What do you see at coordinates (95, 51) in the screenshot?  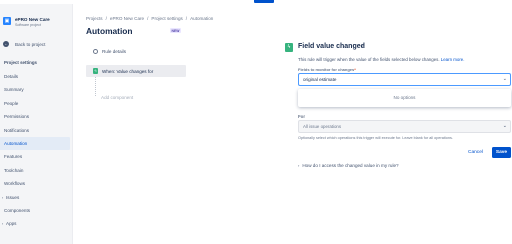 I see `gear-icon` at bounding box center [95, 51].